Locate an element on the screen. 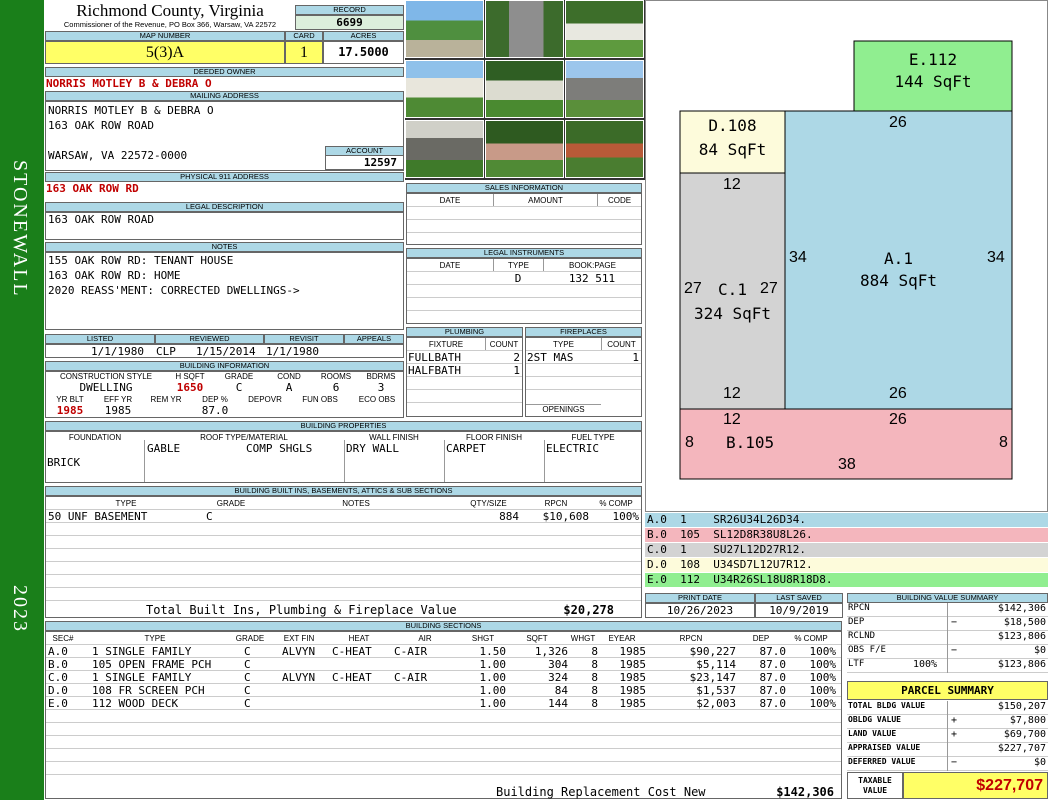  sketch-dim: 27 is located at coordinates (693, 288).